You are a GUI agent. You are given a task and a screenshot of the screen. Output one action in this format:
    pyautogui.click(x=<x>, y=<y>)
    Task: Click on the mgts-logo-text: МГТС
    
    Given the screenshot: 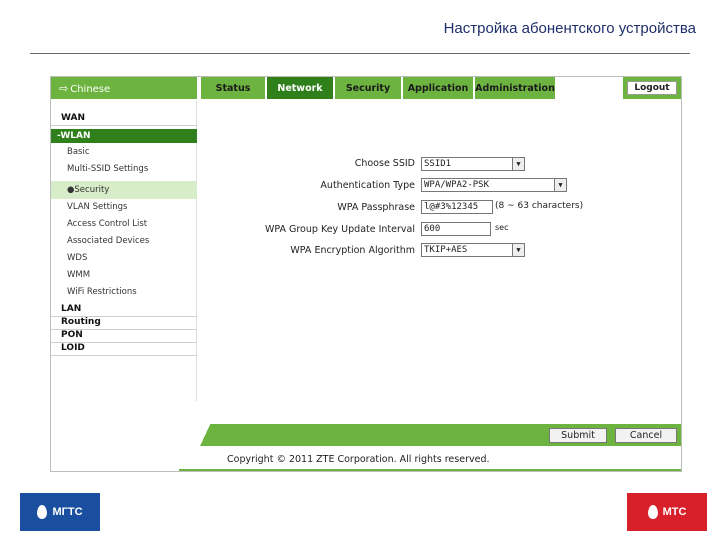 What is the action you would take?
    pyautogui.click(x=67, y=512)
    